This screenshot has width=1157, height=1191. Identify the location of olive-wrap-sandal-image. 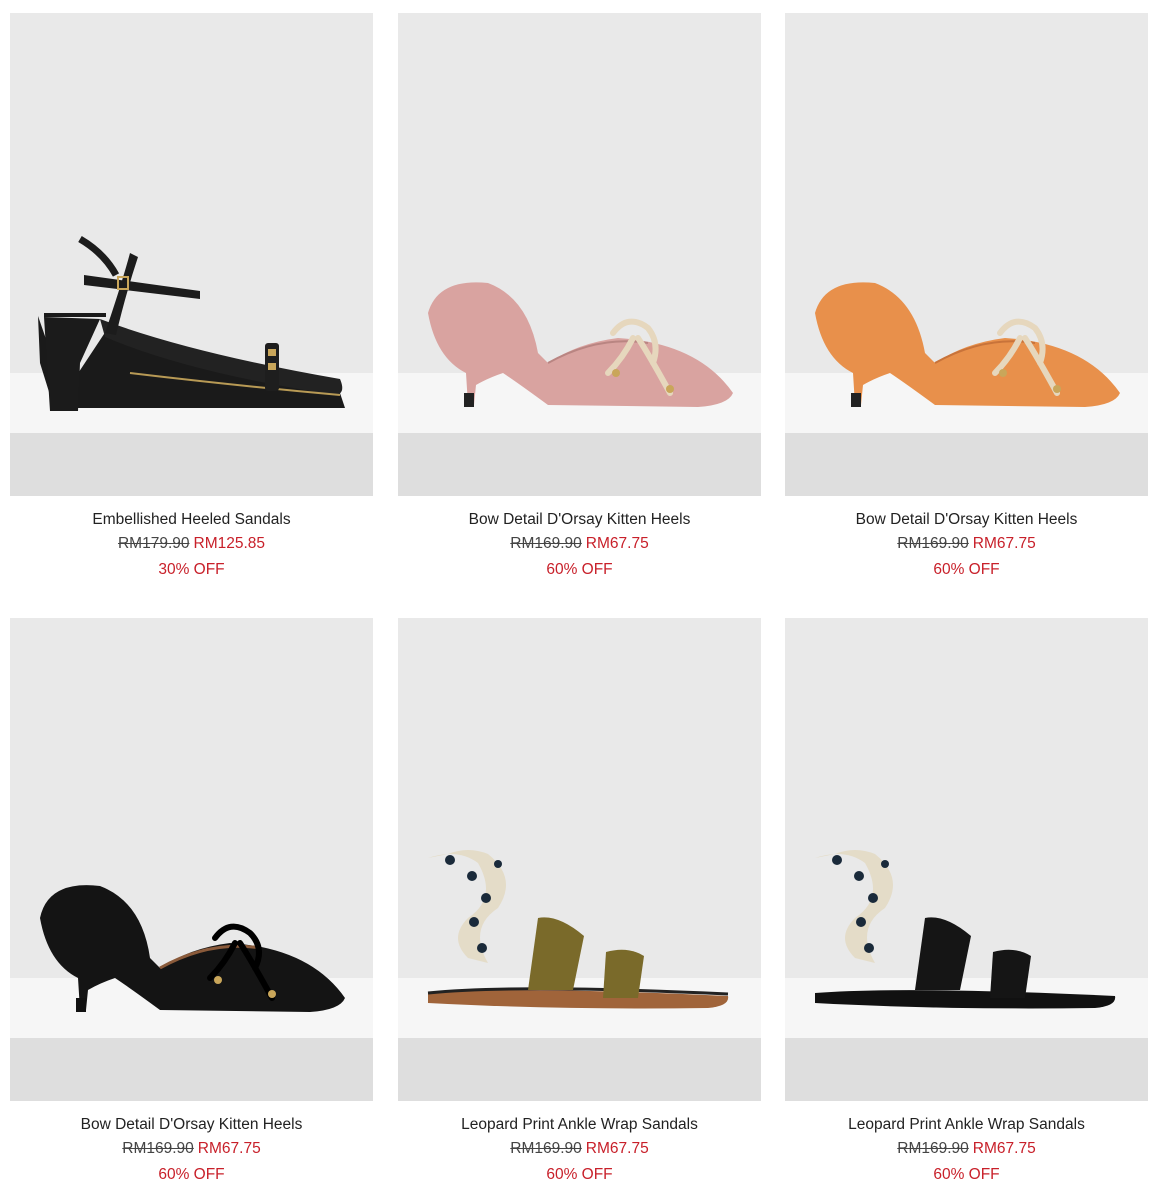
(579, 859).